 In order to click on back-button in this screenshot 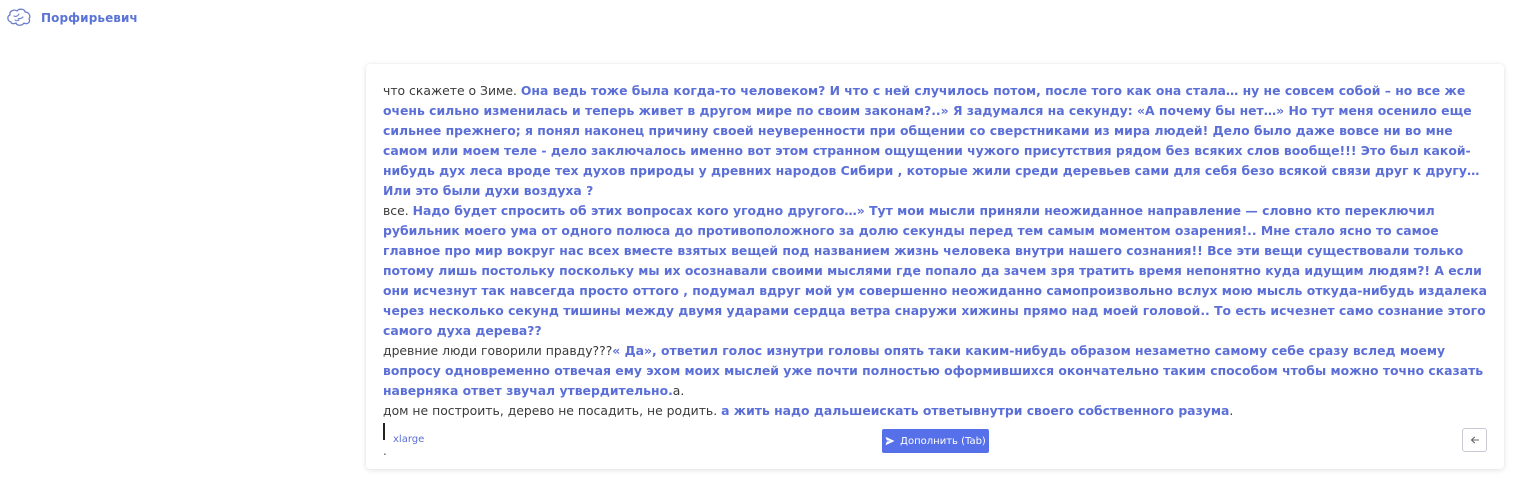, I will do `click(1474, 440)`.